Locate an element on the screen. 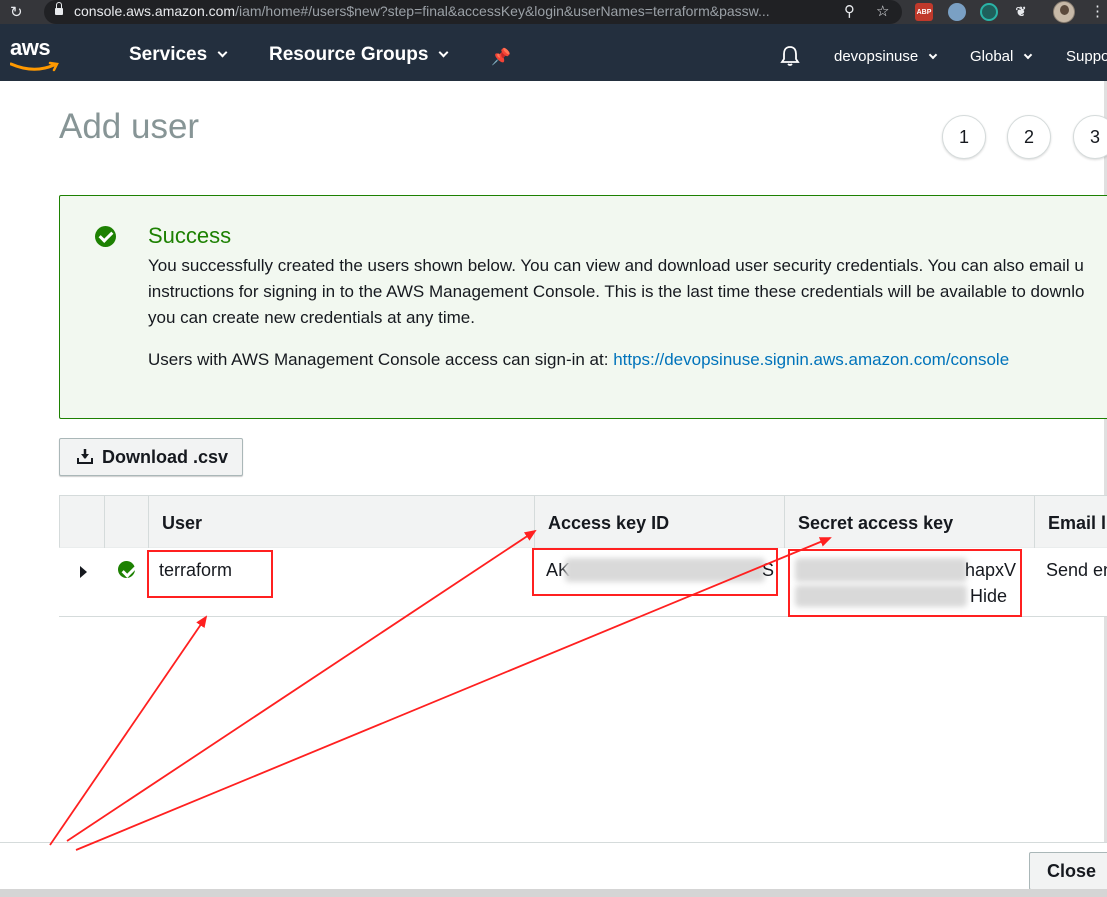 The width and height of the screenshot is (1107, 897). annotation-box-secret-key is located at coordinates (905, 583).